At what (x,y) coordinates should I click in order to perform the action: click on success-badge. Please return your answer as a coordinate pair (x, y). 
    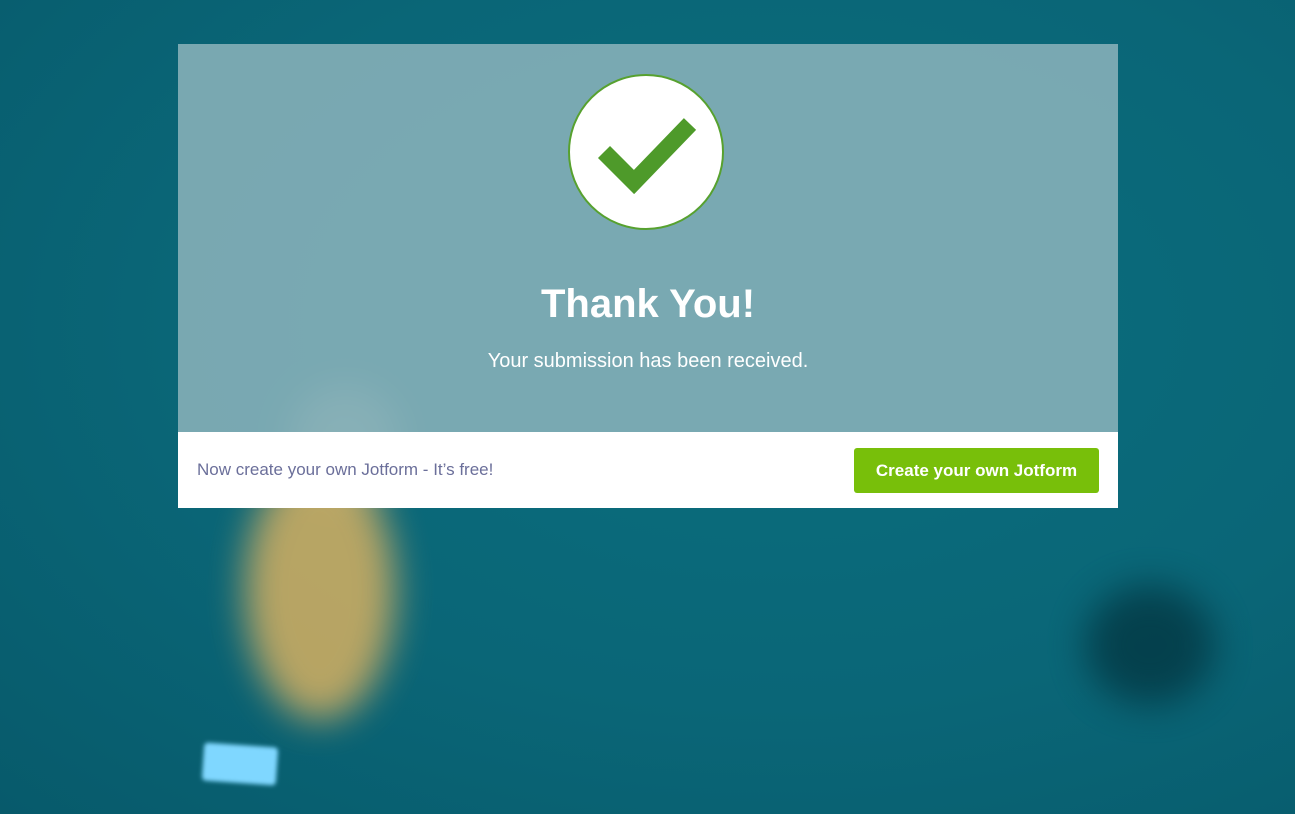
    Looking at the image, I should click on (646, 152).